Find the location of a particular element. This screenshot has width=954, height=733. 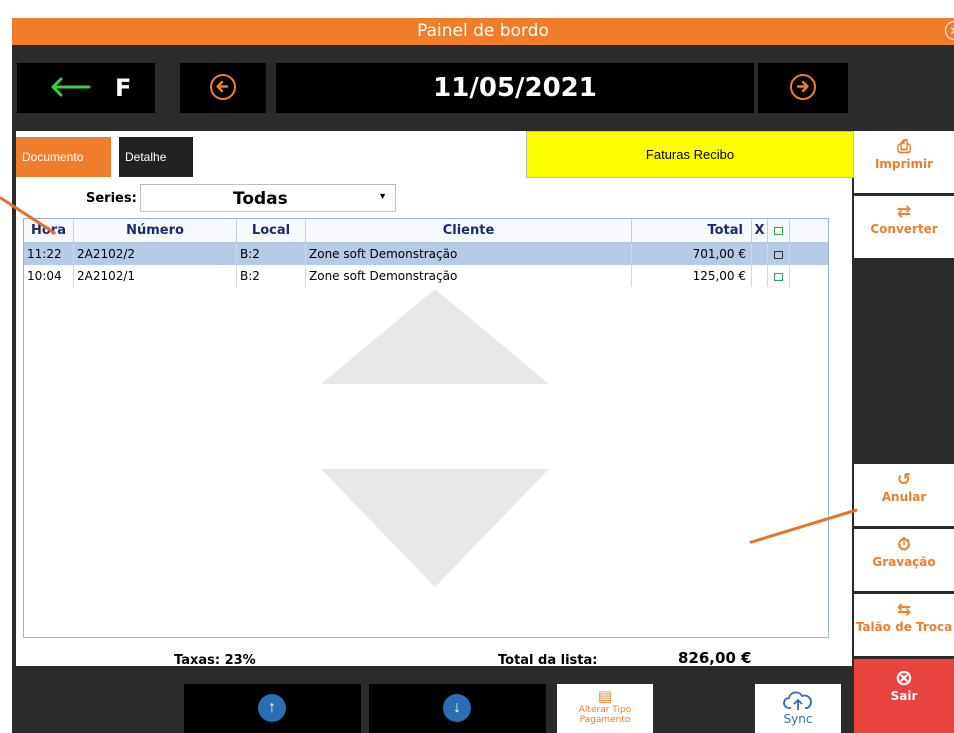

converter-label: Converter is located at coordinates (904, 229).